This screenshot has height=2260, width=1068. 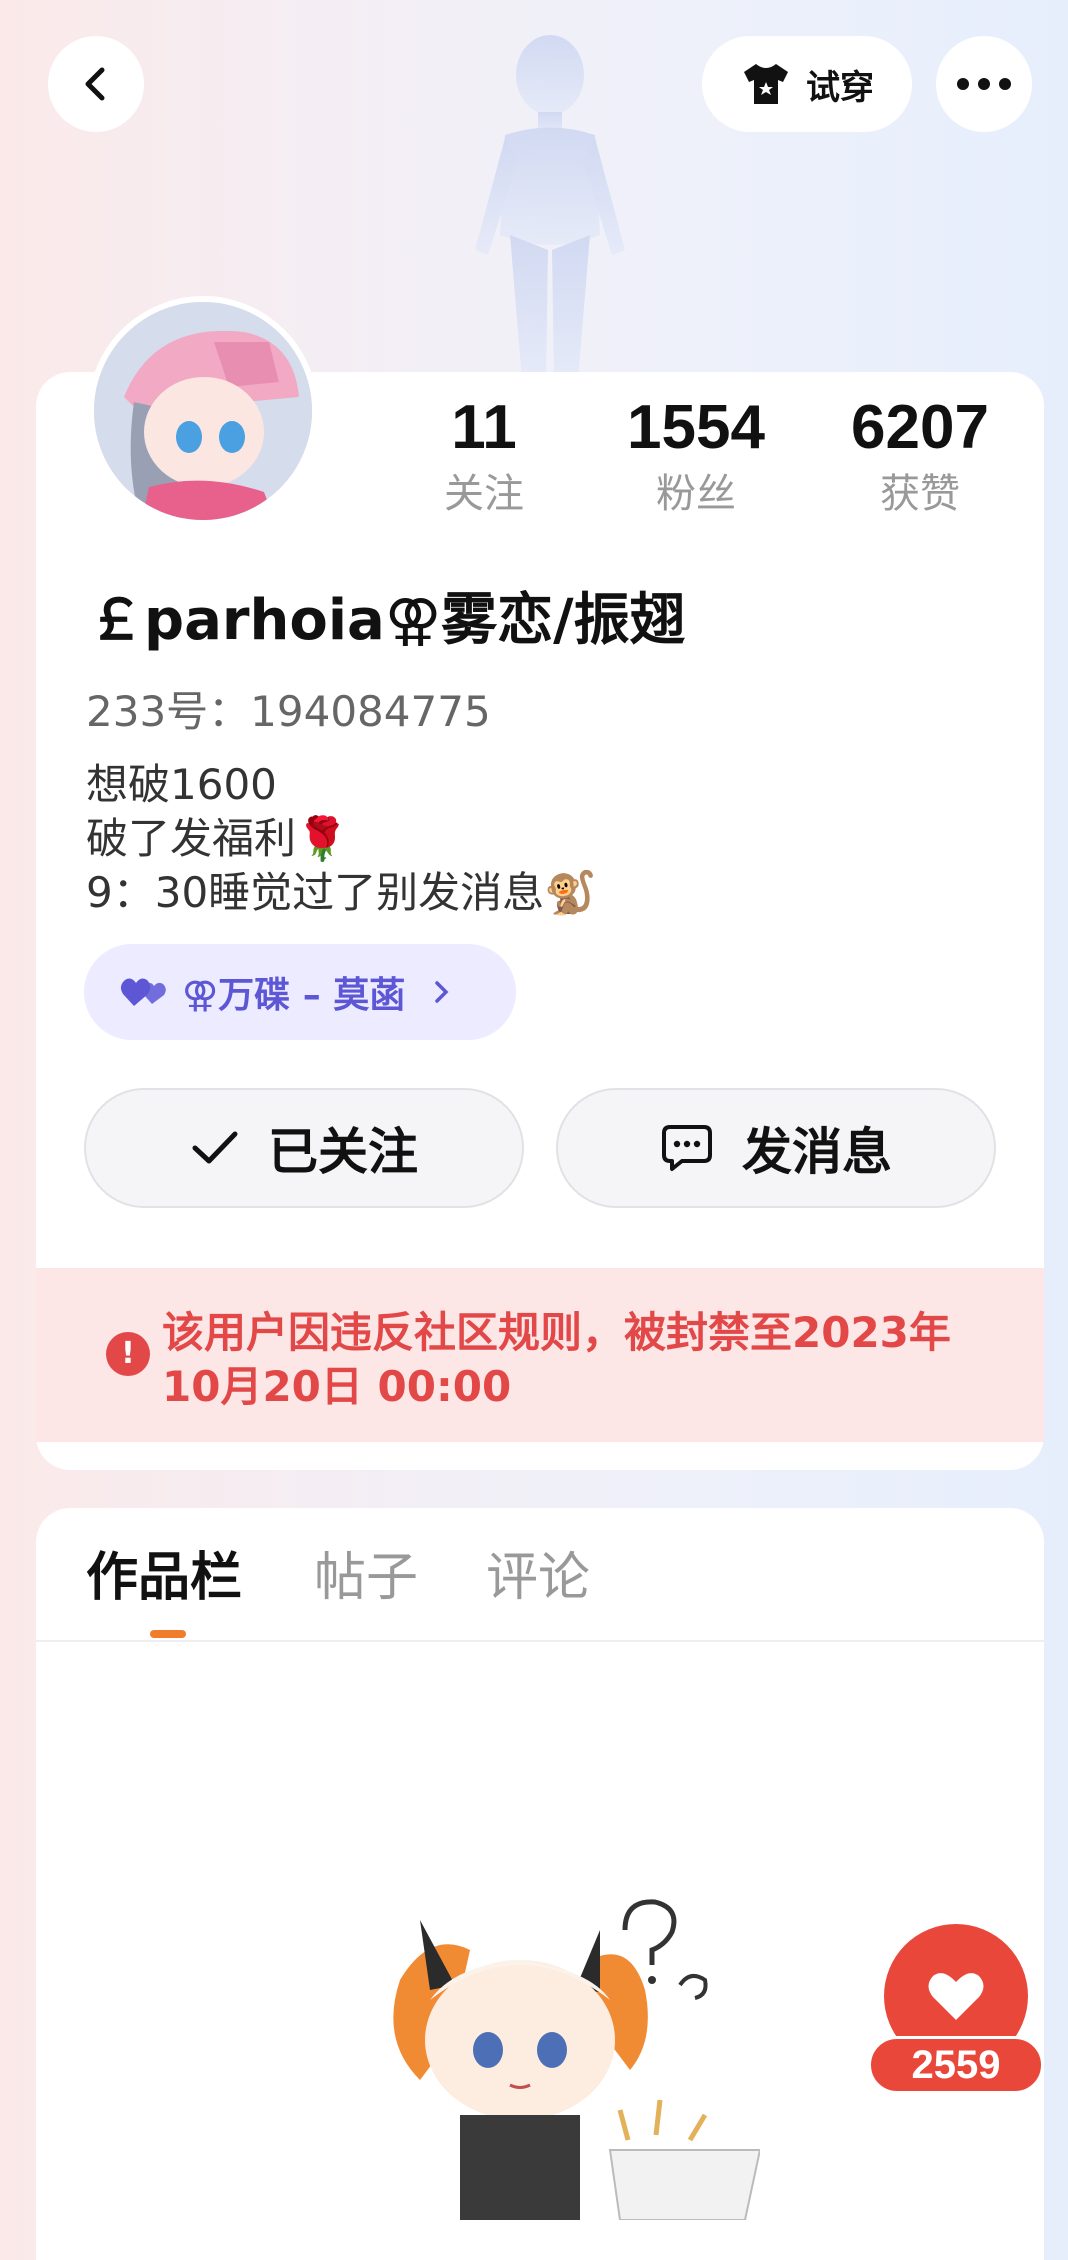 I want to click on back-button, so click(x=96, y=84).